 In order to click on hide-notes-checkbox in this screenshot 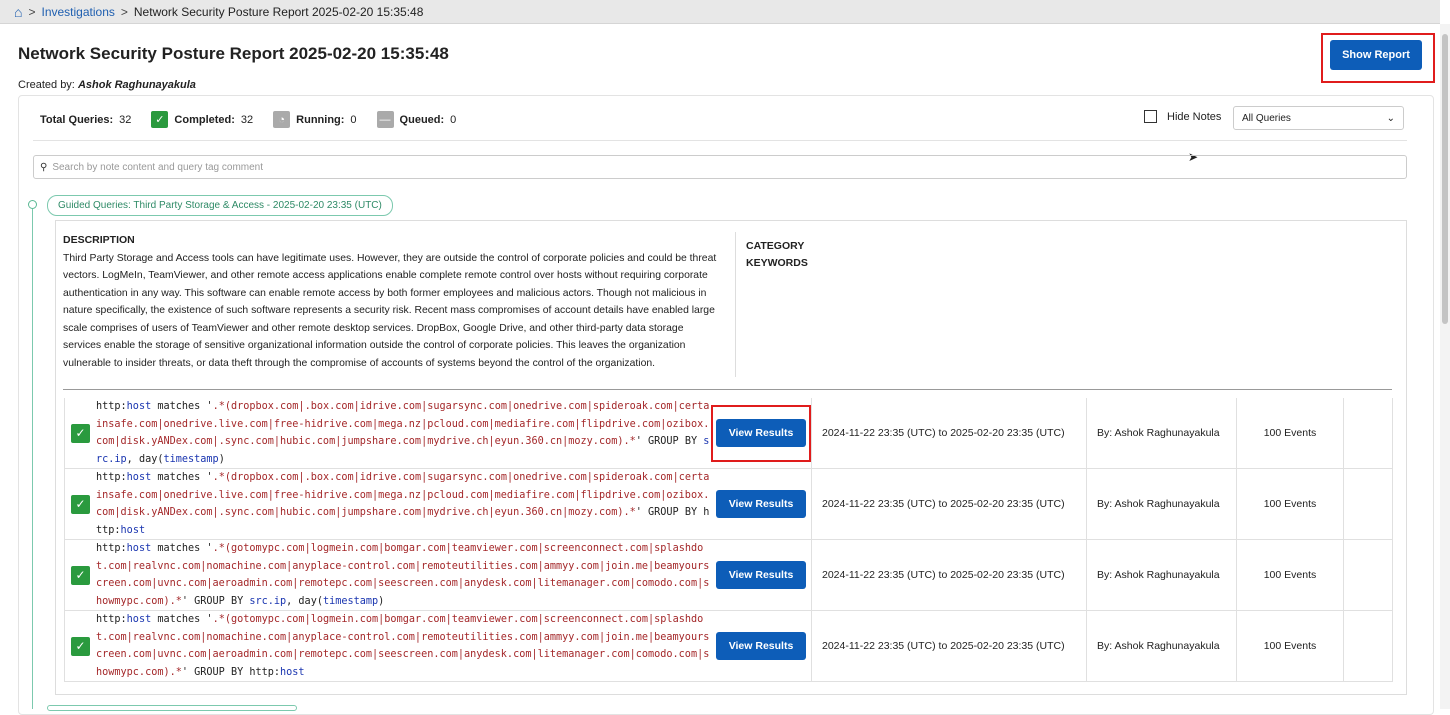, I will do `click(1150, 116)`.